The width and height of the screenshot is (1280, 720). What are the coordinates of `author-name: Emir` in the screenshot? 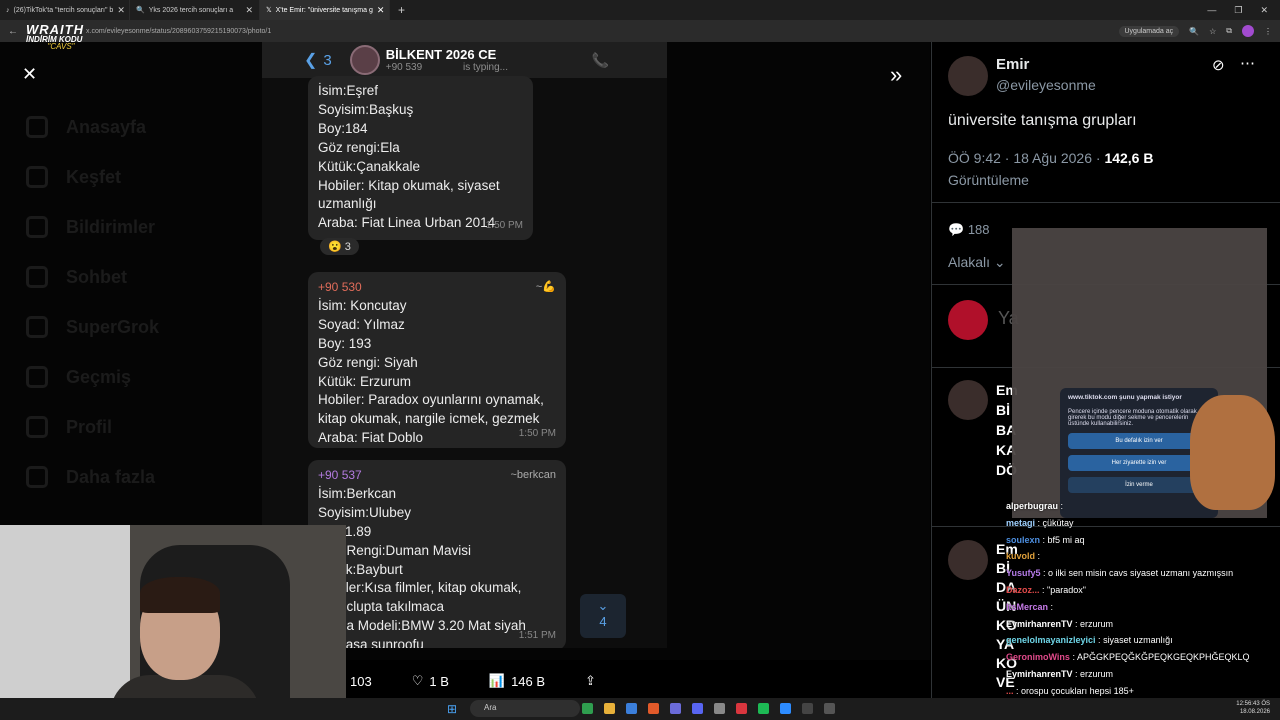 It's located at (1012, 64).